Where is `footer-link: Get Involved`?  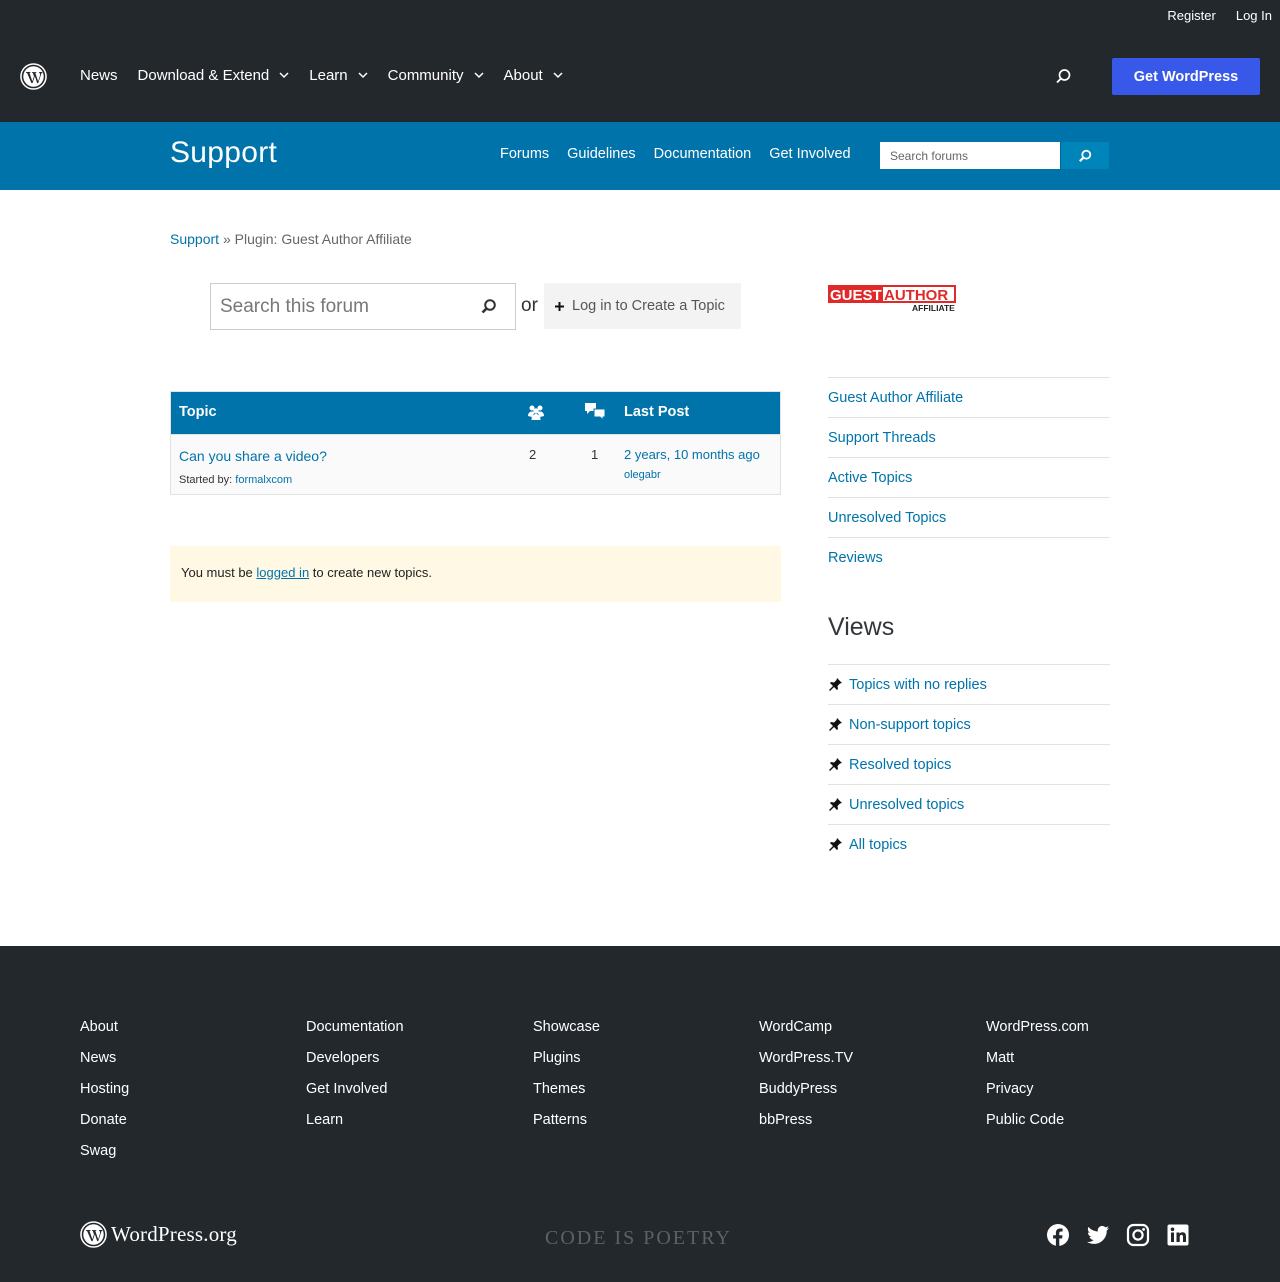 footer-link: Get Involved is located at coordinates (355, 1089).